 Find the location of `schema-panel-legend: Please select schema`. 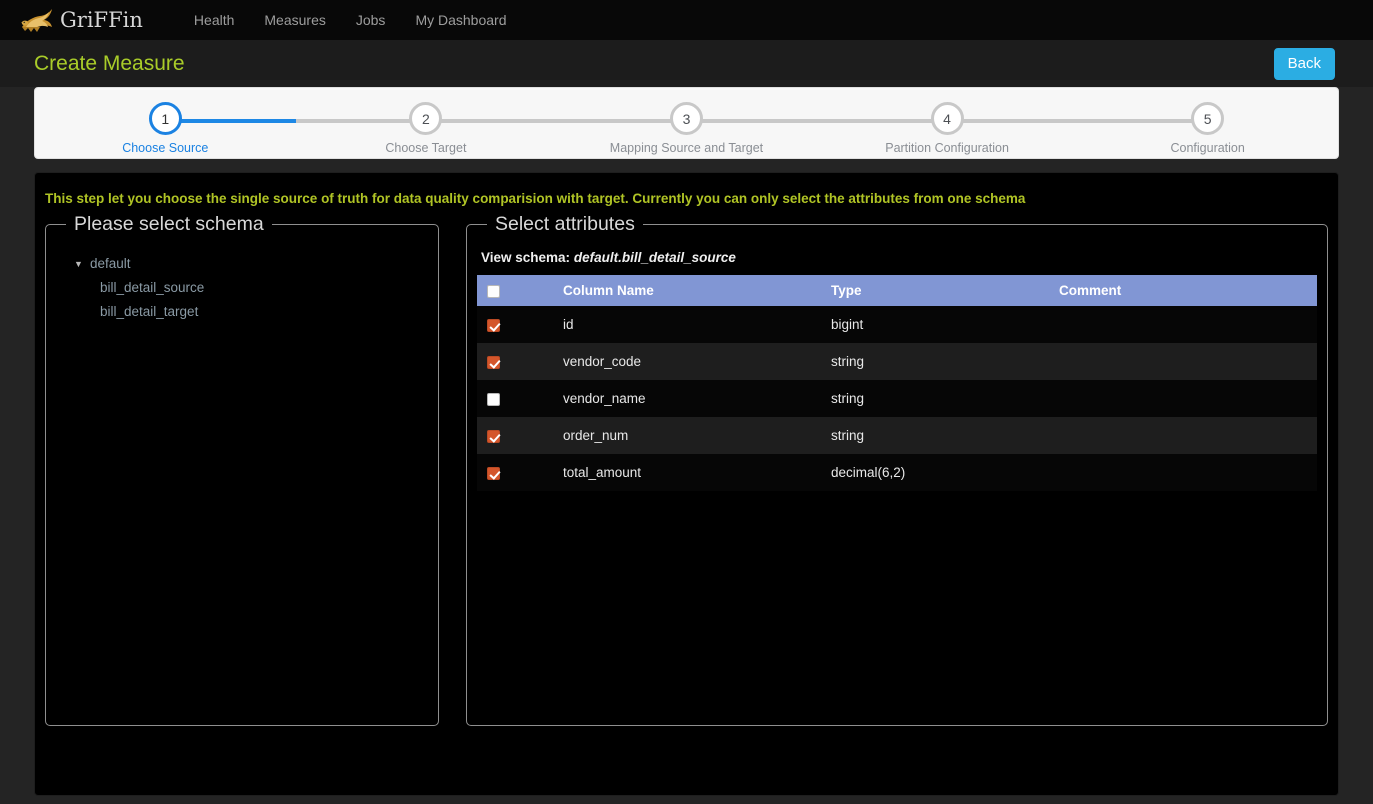

schema-panel-legend: Please select schema is located at coordinates (169, 224).